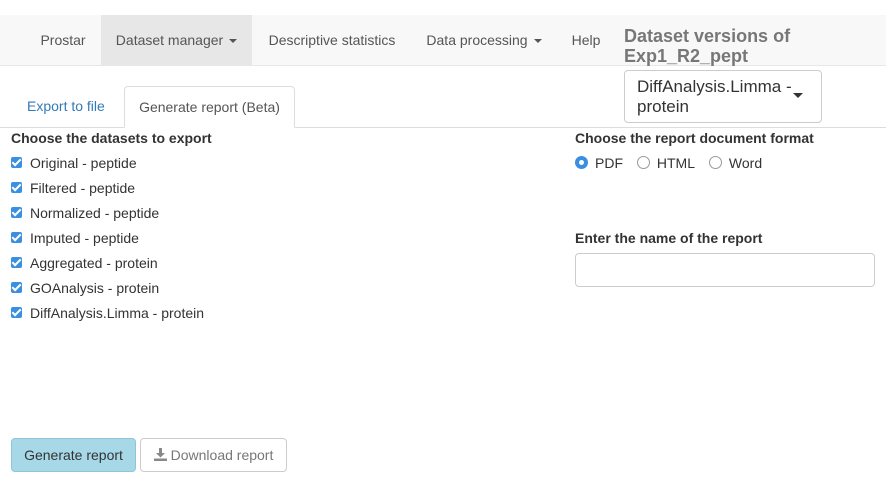 This screenshot has width=886, height=488. Describe the element at coordinates (209, 107) in the screenshot. I see `tab-generate-report: Generate report (Beta)` at that location.